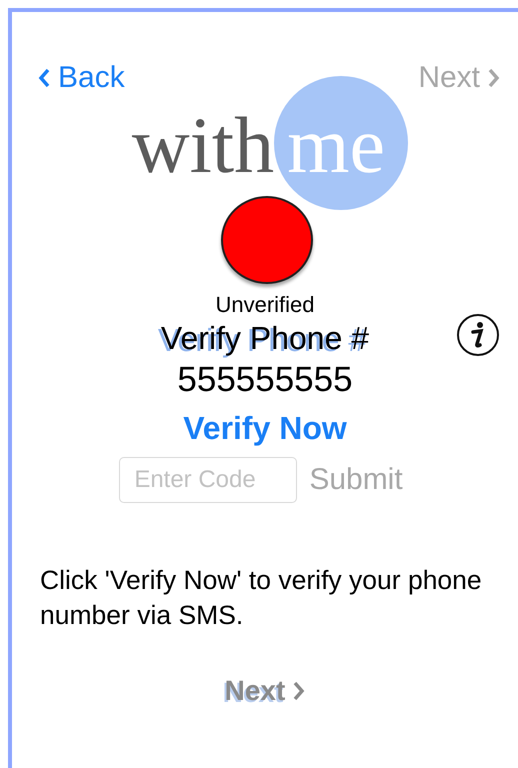 The height and width of the screenshot is (768, 518). I want to click on heading: Verify Phone #, so click(265, 338).